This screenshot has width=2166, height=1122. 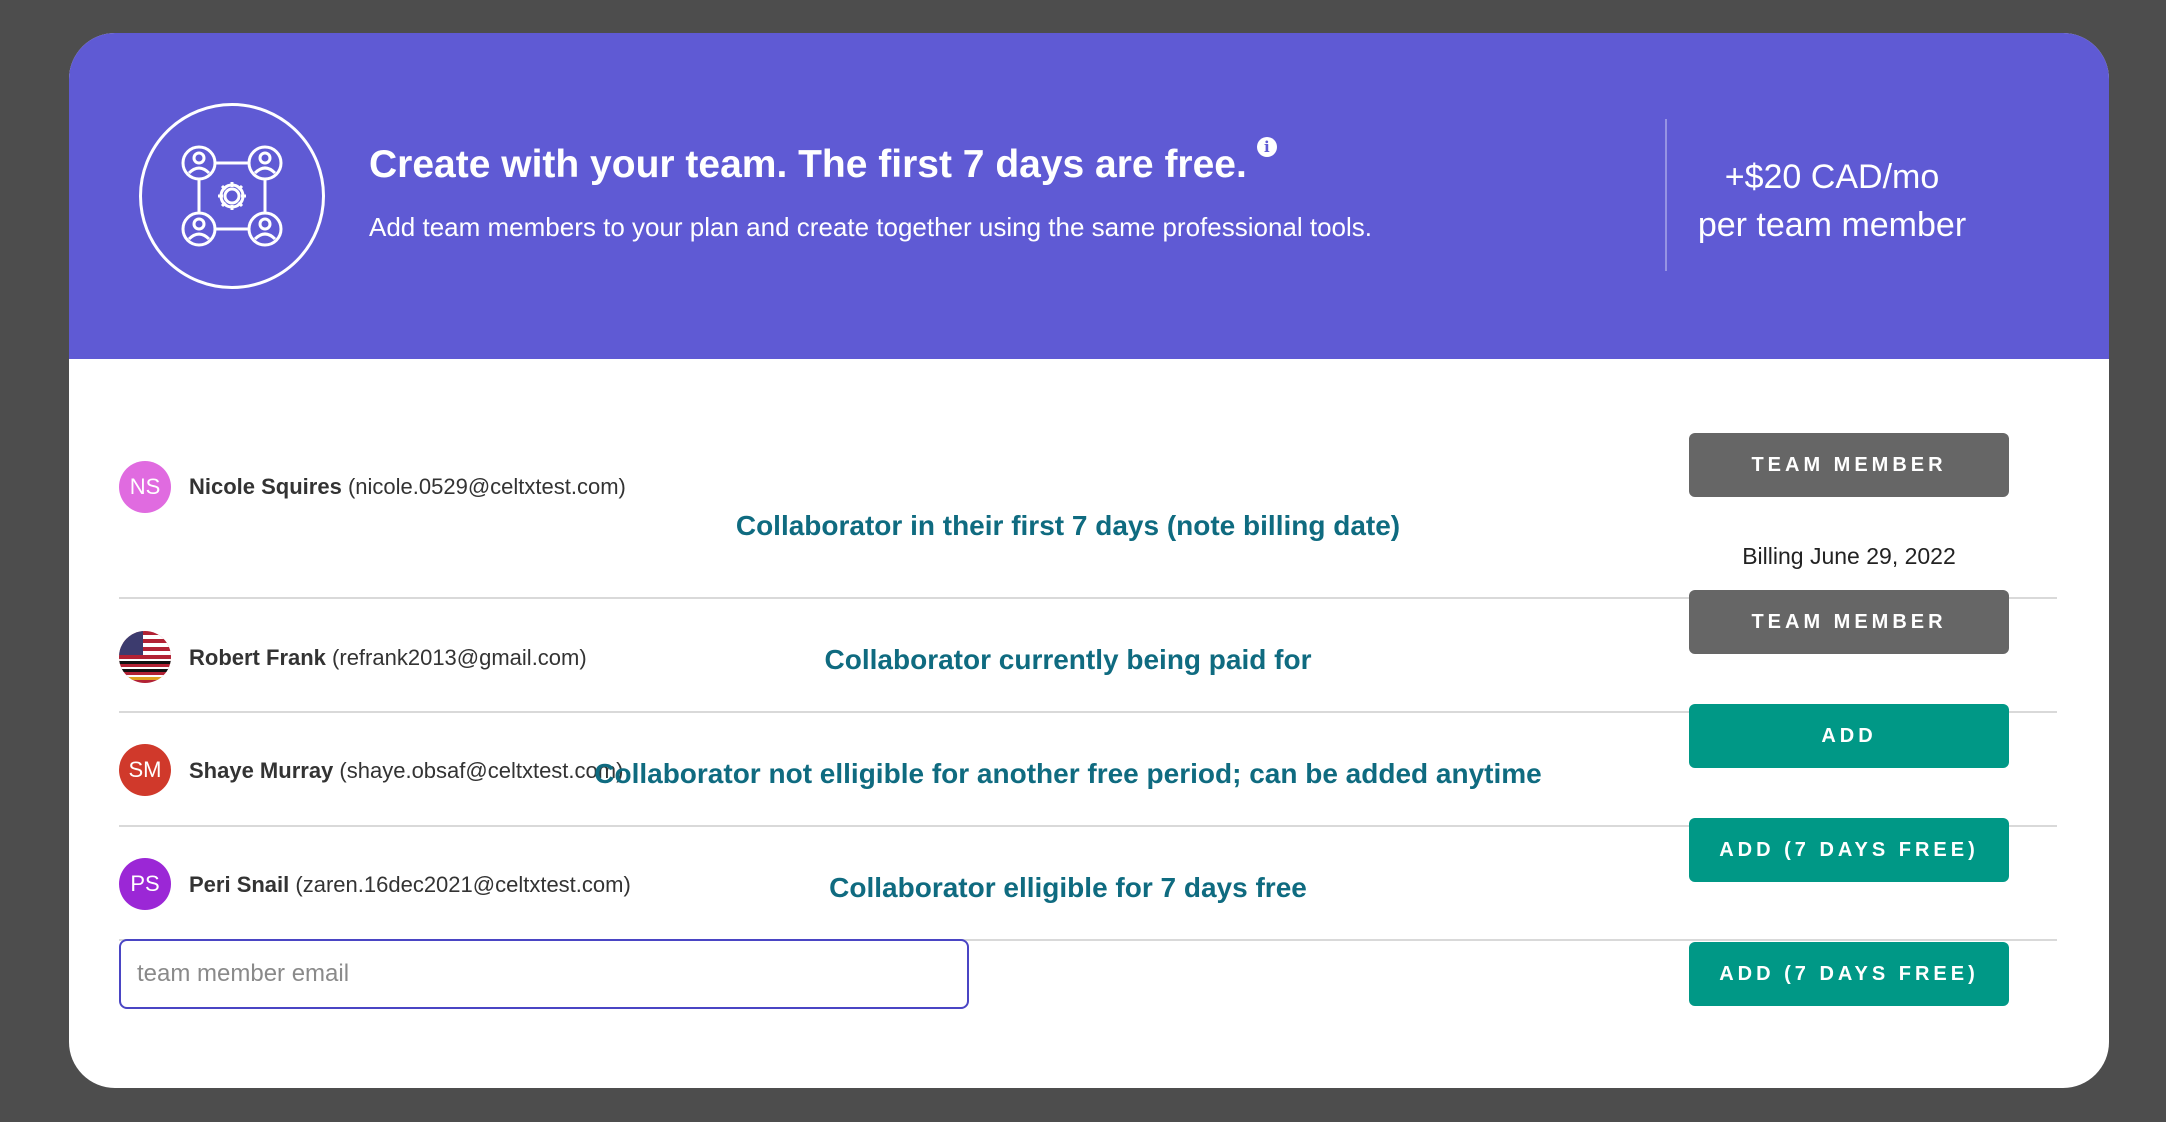 I want to click on member-name: Nicole Squires, so click(x=265, y=486).